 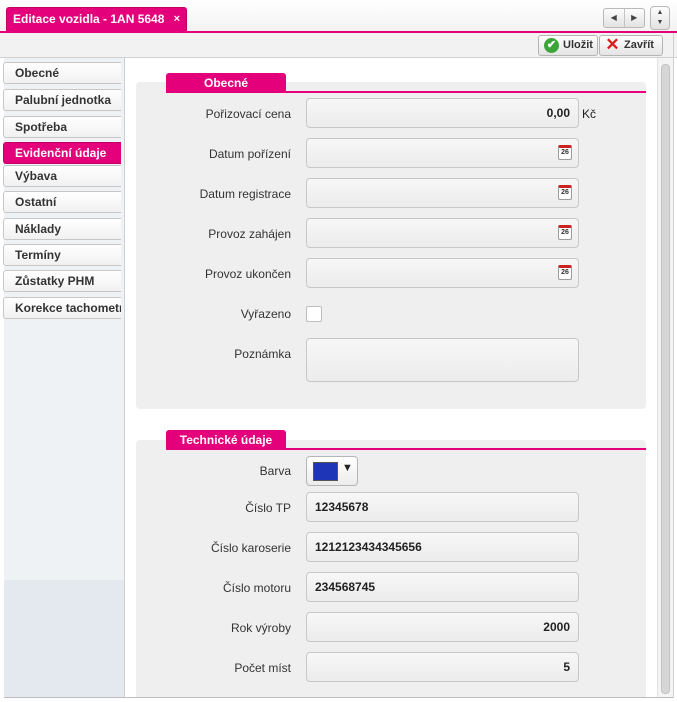 I want to click on sidebar-bottom-shade, so click(x=64, y=639).